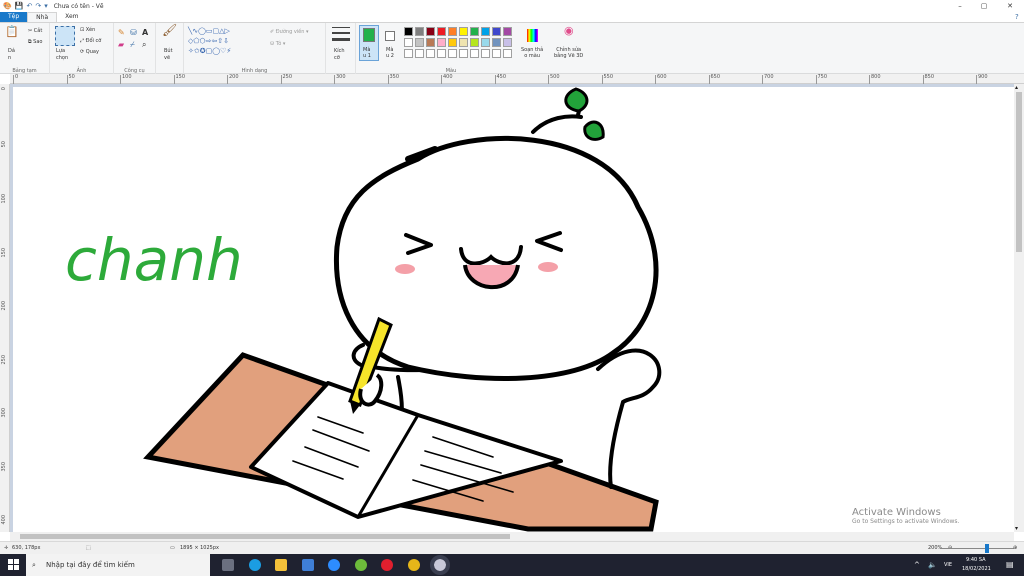 Image resolution: width=1024 pixels, height=576 pixels. Describe the element at coordinates (133, 33) in the screenshot. I see `fill-icon: ⛁` at that location.